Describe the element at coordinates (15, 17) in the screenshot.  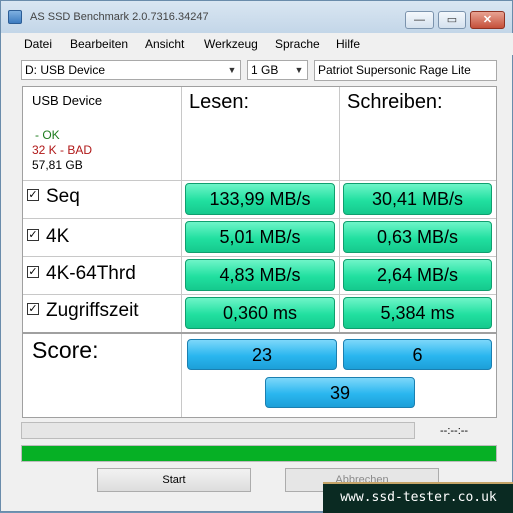
I see `app-icon` at that location.